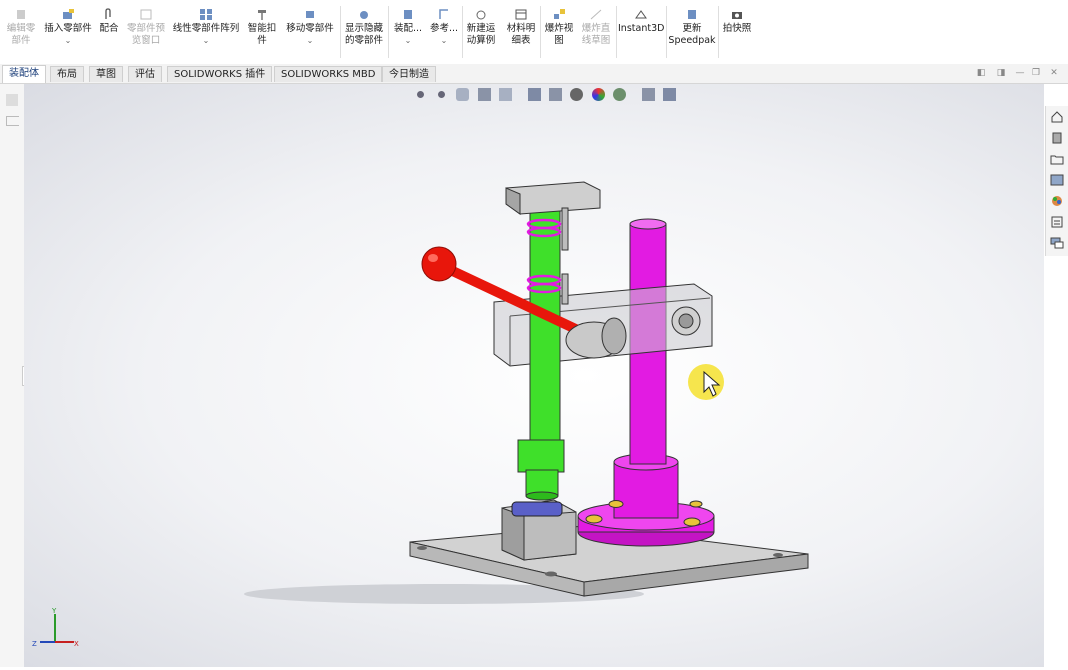  Describe the element at coordinates (21, 34) in the screenshot. I see `edit-component-label: 编辑零 部件` at that location.